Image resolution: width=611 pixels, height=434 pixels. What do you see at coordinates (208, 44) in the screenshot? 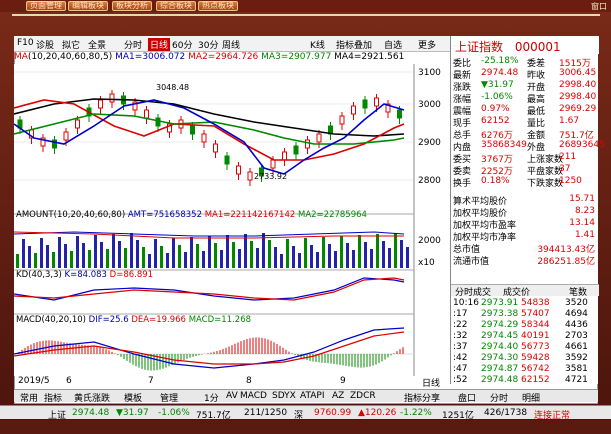
I see `m30-tab: 30分` at bounding box center [208, 44].